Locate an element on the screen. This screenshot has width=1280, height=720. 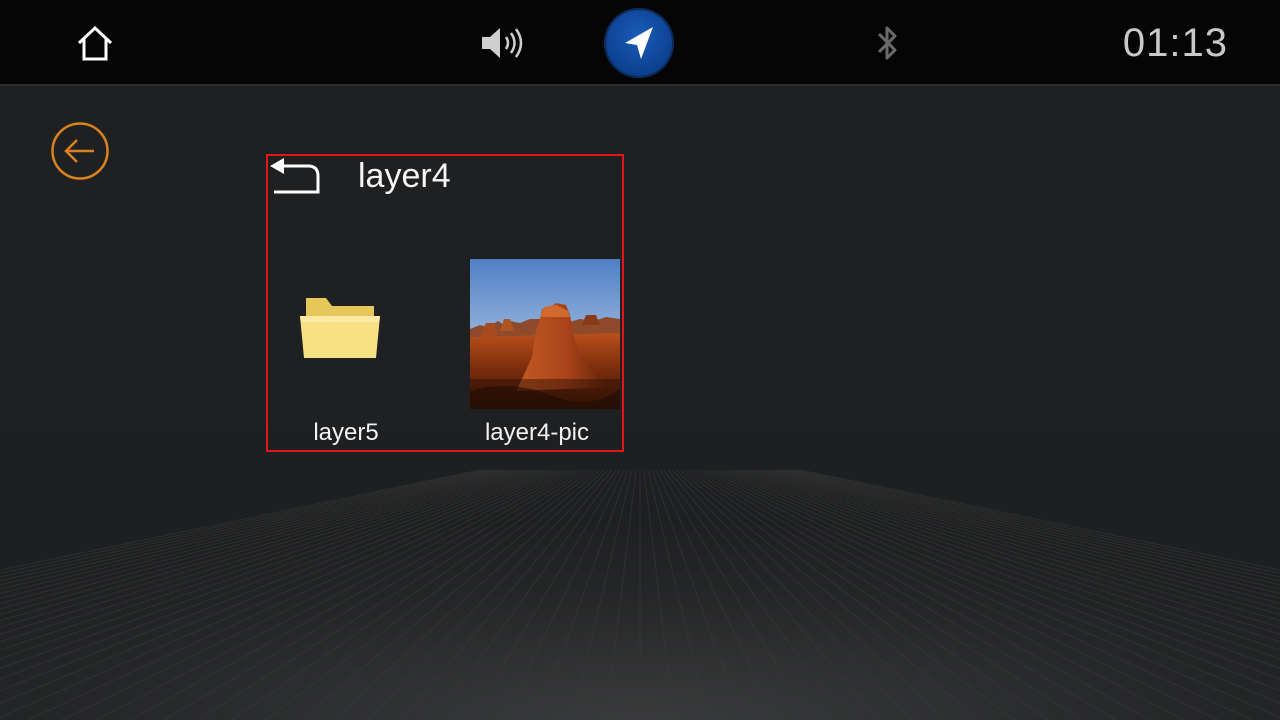
return-arrow-icon is located at coordinates (295, 176).